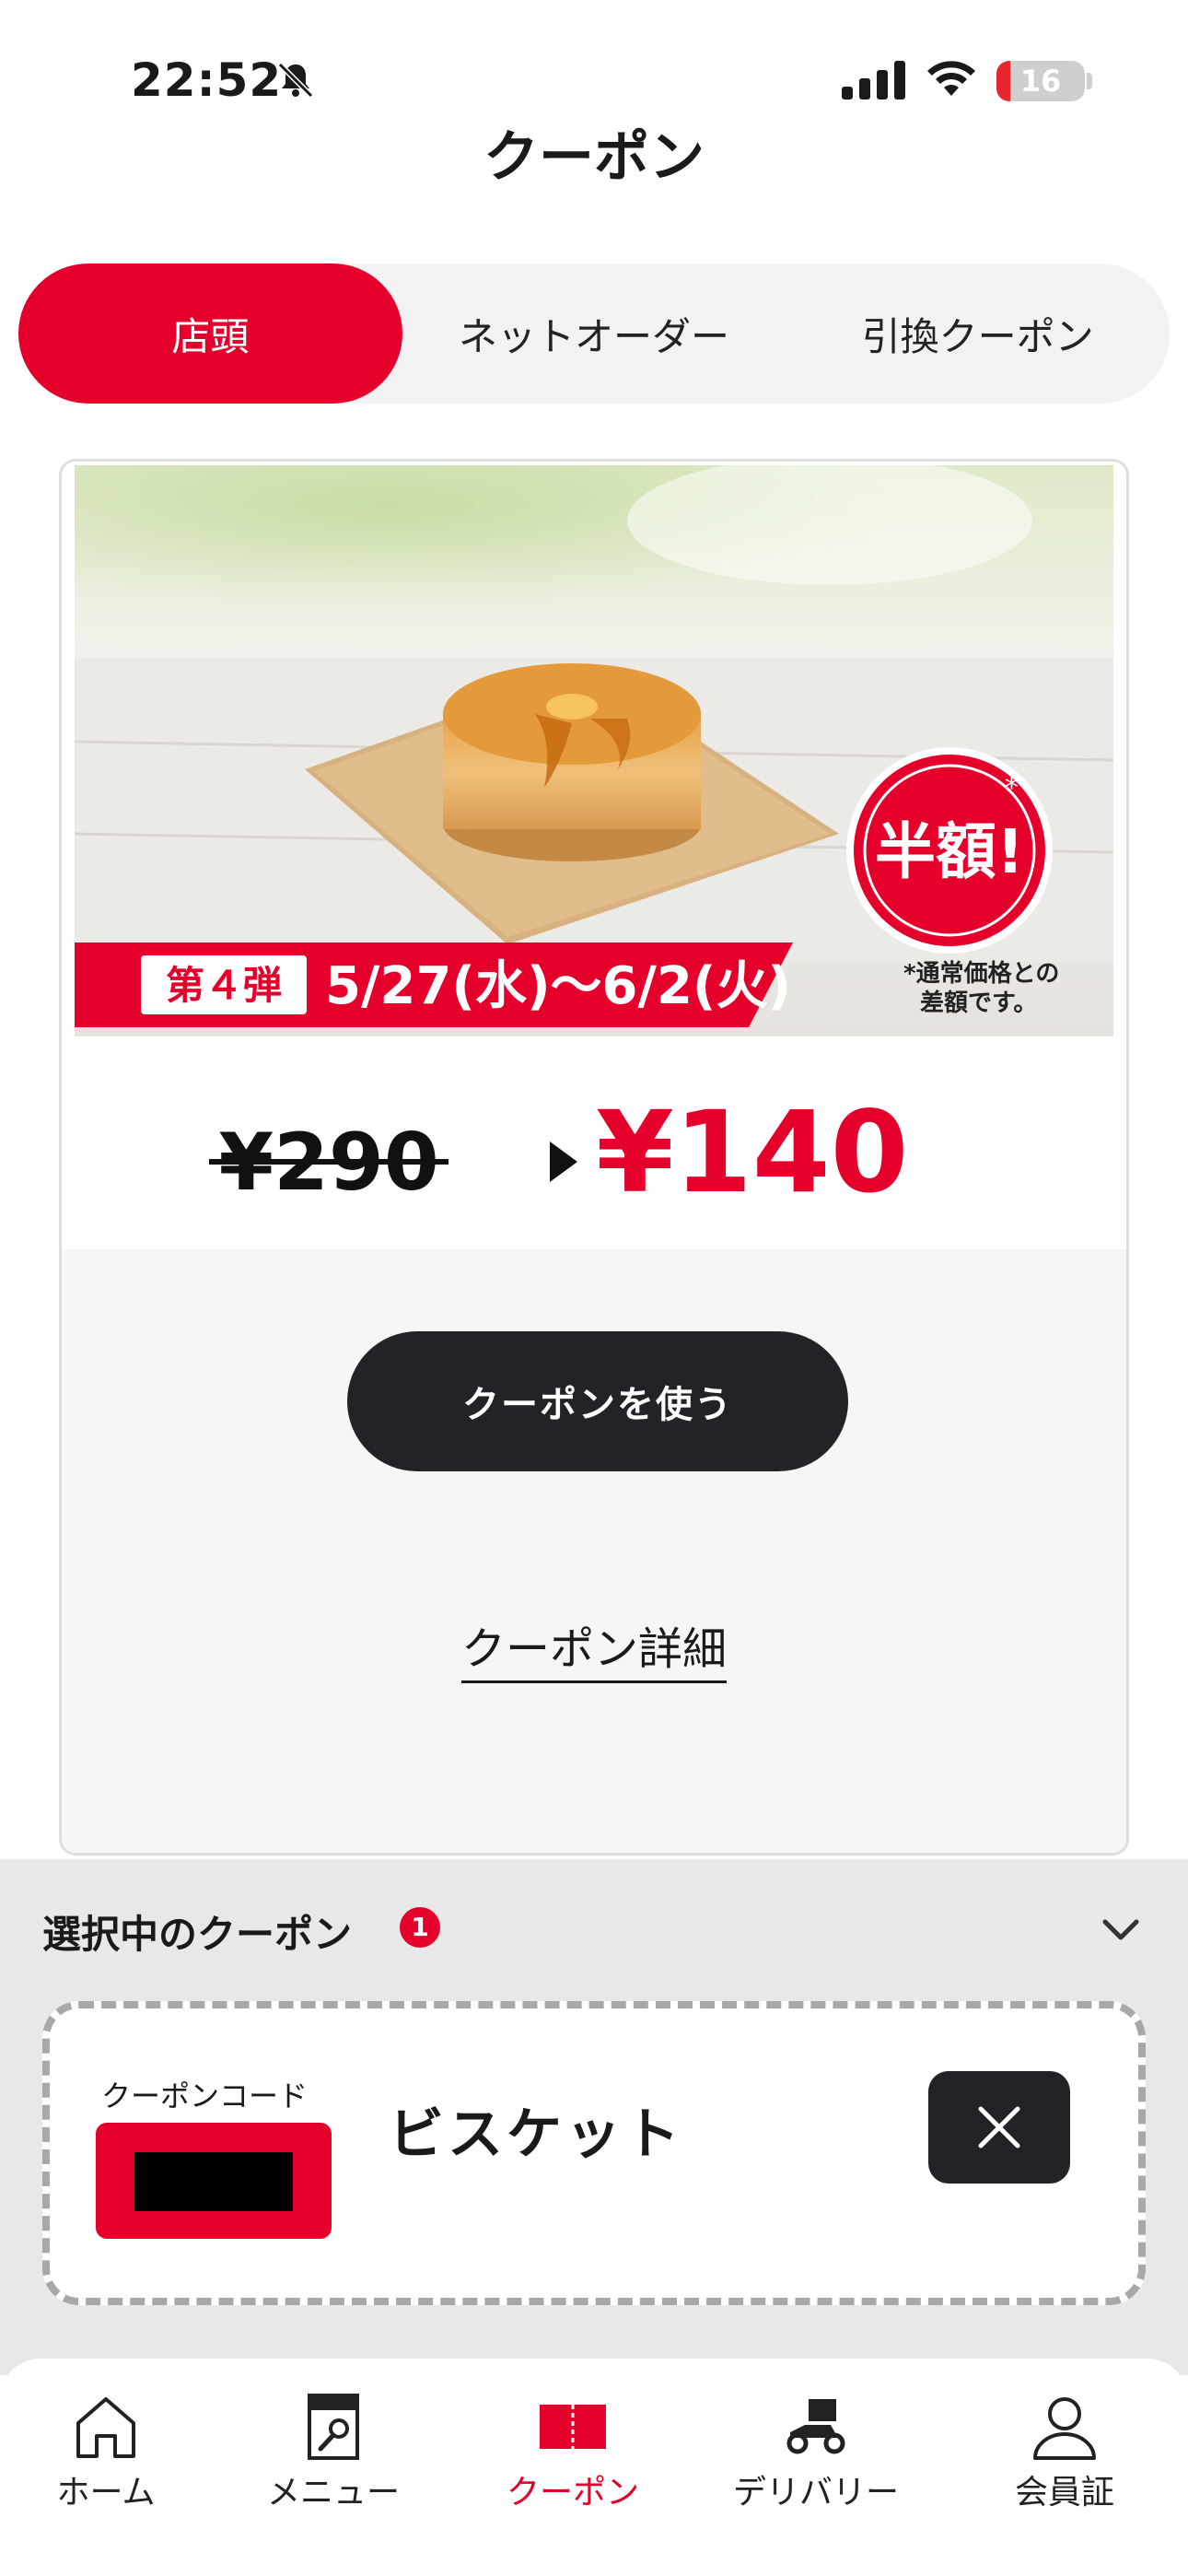 The width and height of the screenshot is (1188, 2576). I want to click on coupon-code-label: クーポンコード, so click(205, 2096).